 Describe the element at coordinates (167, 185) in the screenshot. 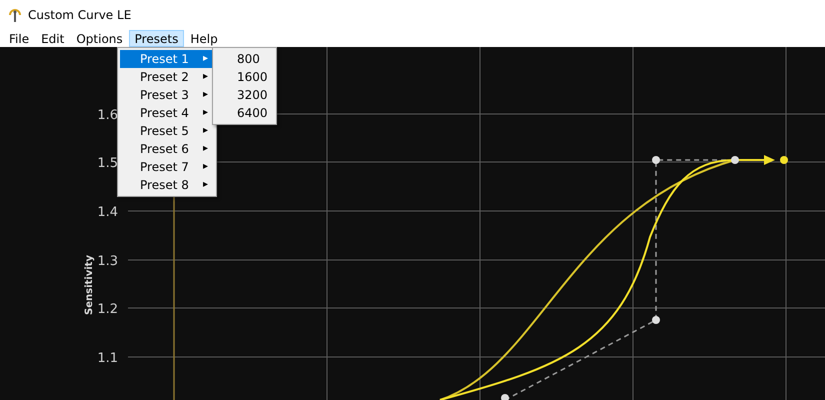

I see `menu-item: Preset 8 ▸` at that location.